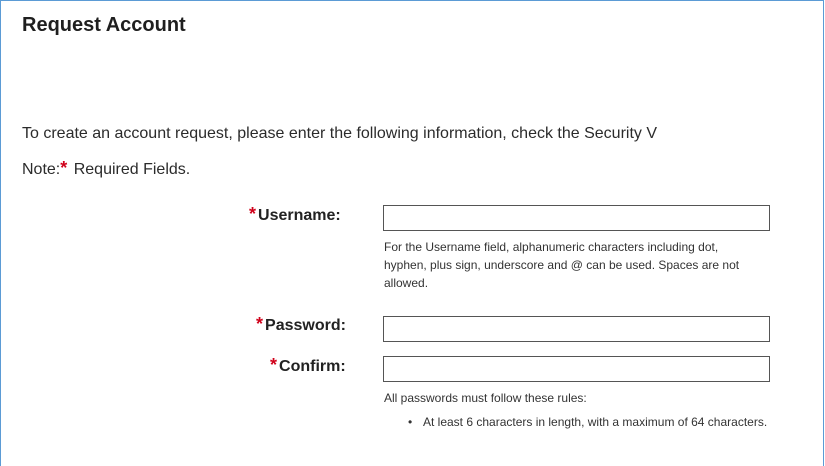  What do you see at coordinates (312, 366) in the screenshot?
I see `confirm-label-text: Confirm:` at bounding box center [312, 366].